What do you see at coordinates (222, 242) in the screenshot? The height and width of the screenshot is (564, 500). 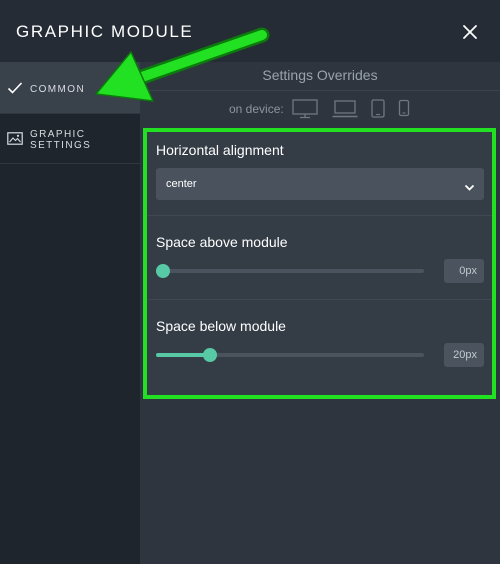 I see `space-above-label: Space above module` at bounding box center [222, 242].